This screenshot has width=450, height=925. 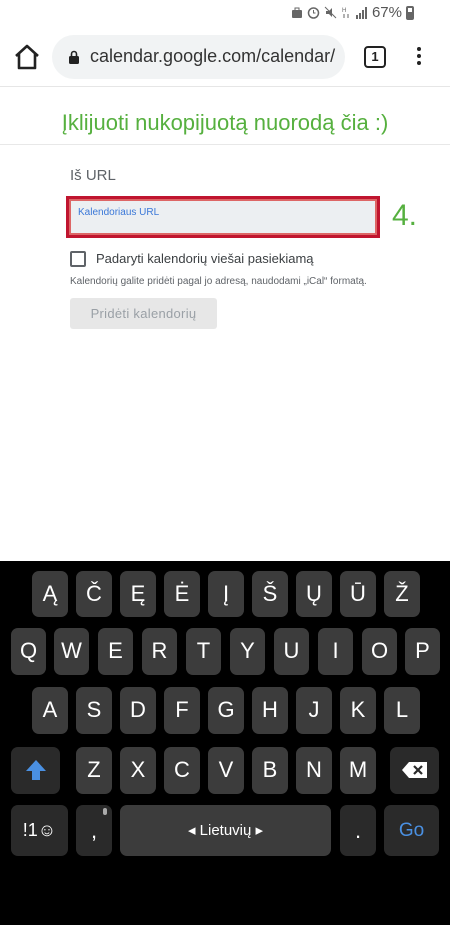 I want to click on key: N, so click(x=314, y=770).